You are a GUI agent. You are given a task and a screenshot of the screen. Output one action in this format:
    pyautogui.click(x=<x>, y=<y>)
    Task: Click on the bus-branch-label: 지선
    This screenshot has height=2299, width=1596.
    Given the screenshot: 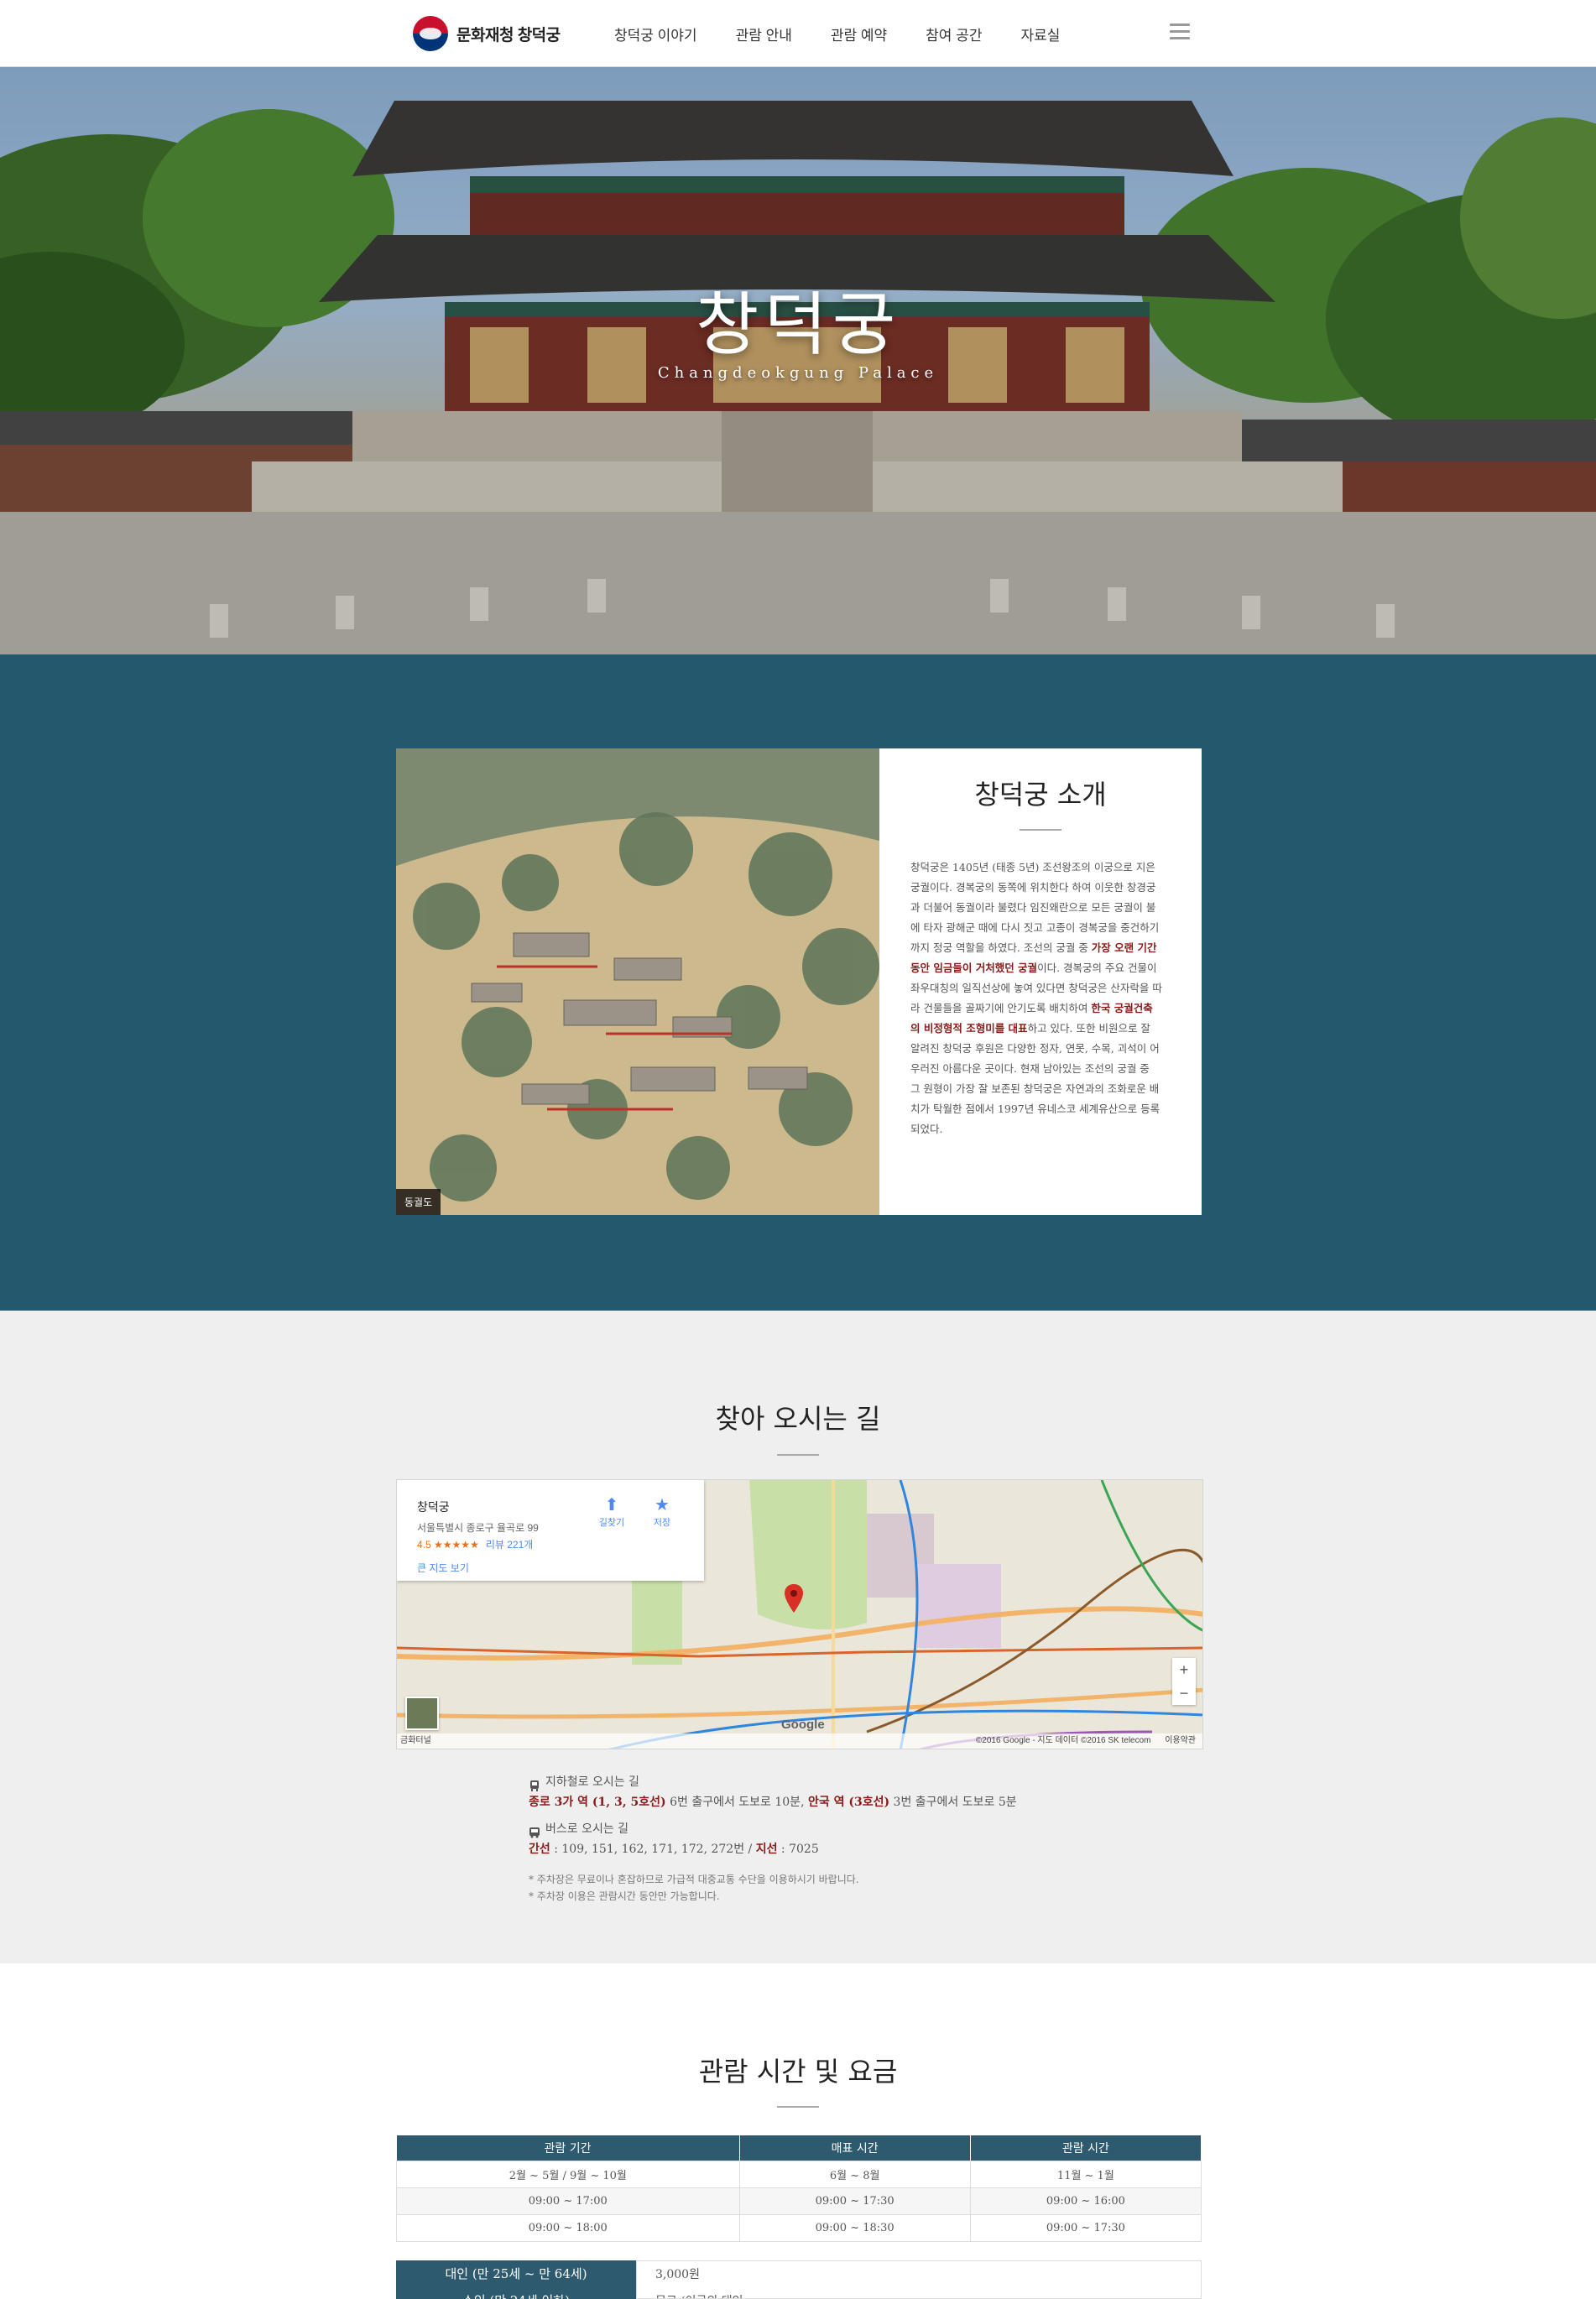 What is the action you would take?
    pyautogui.click(x=766, y=1850)
    